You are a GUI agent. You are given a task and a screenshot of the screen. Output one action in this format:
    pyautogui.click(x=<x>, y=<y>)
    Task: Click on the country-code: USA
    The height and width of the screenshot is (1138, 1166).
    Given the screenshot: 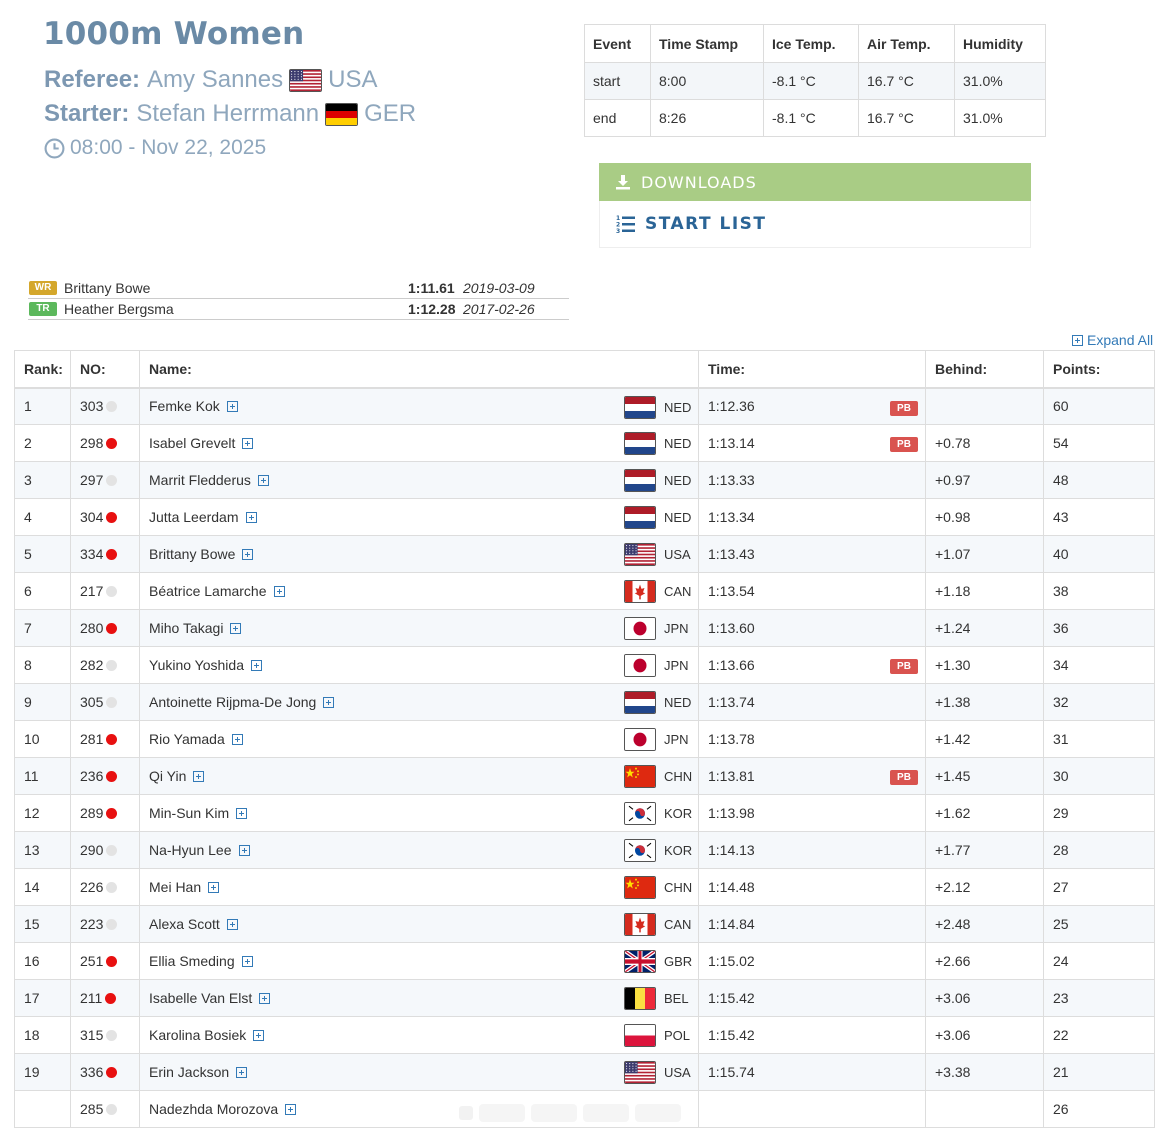 What is the action you would take?
    pyautogui.click(x=677, y=1072)
    